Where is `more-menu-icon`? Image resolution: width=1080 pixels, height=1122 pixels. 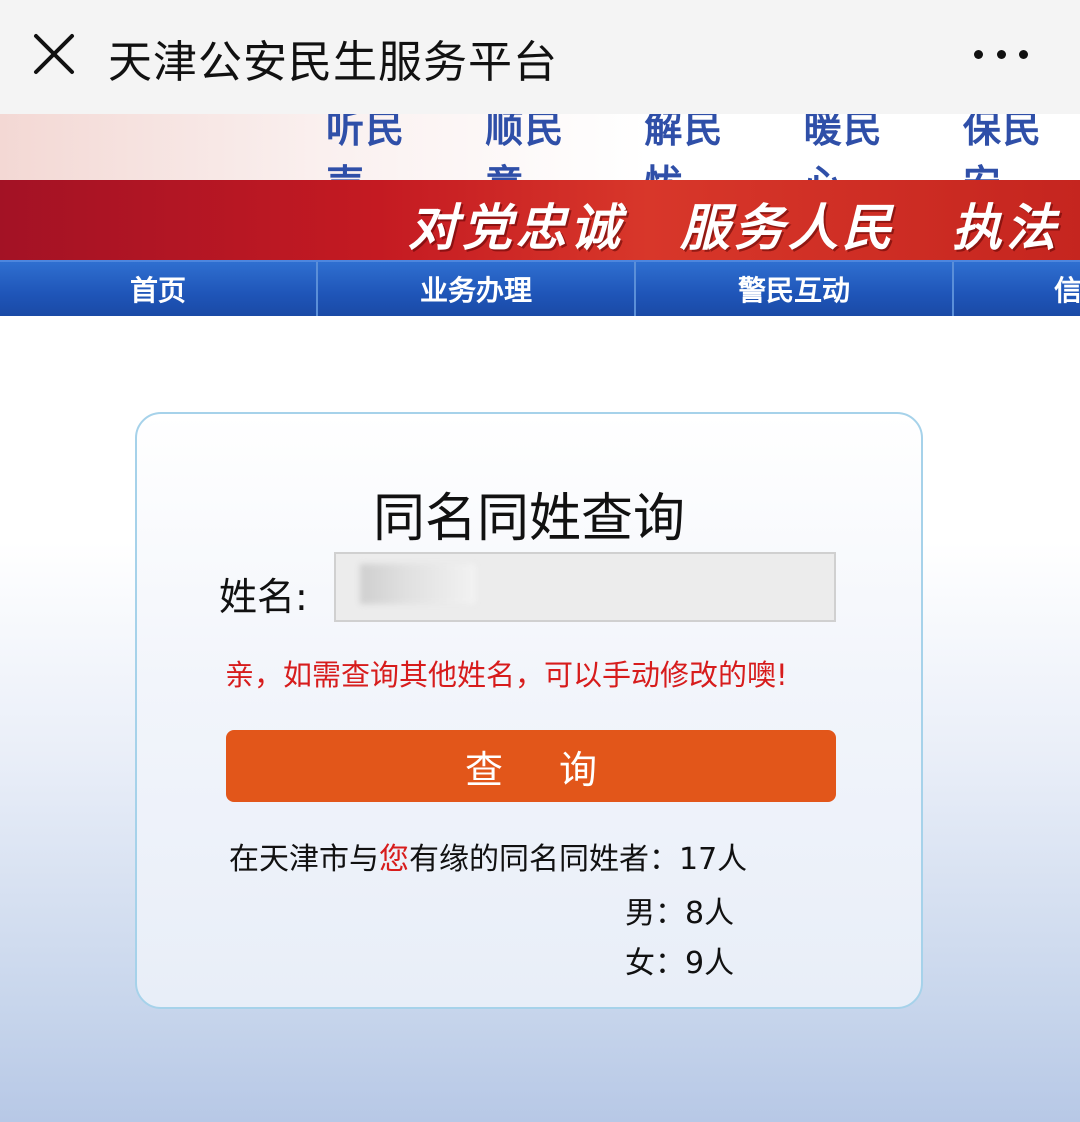 more-menu-icon is located at coordinates (1001, 54).